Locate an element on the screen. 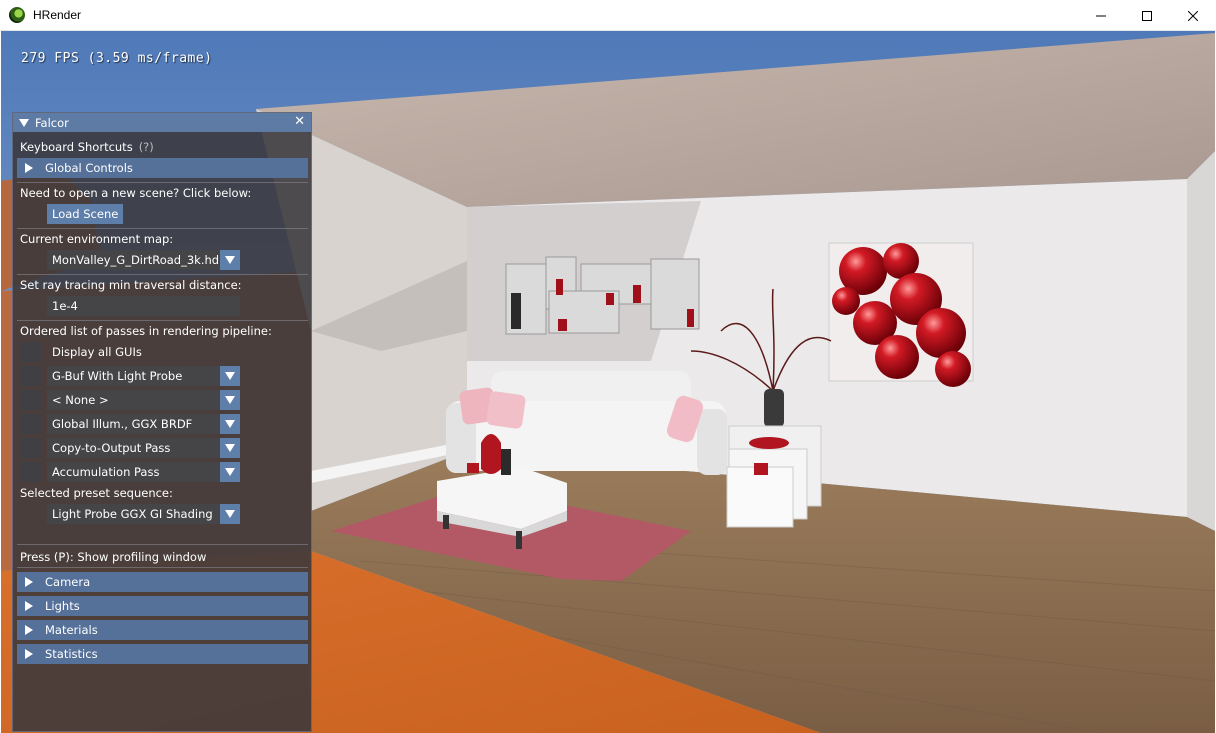  preset-label: Selected preset sequence: is located at coordinates (96, 493).